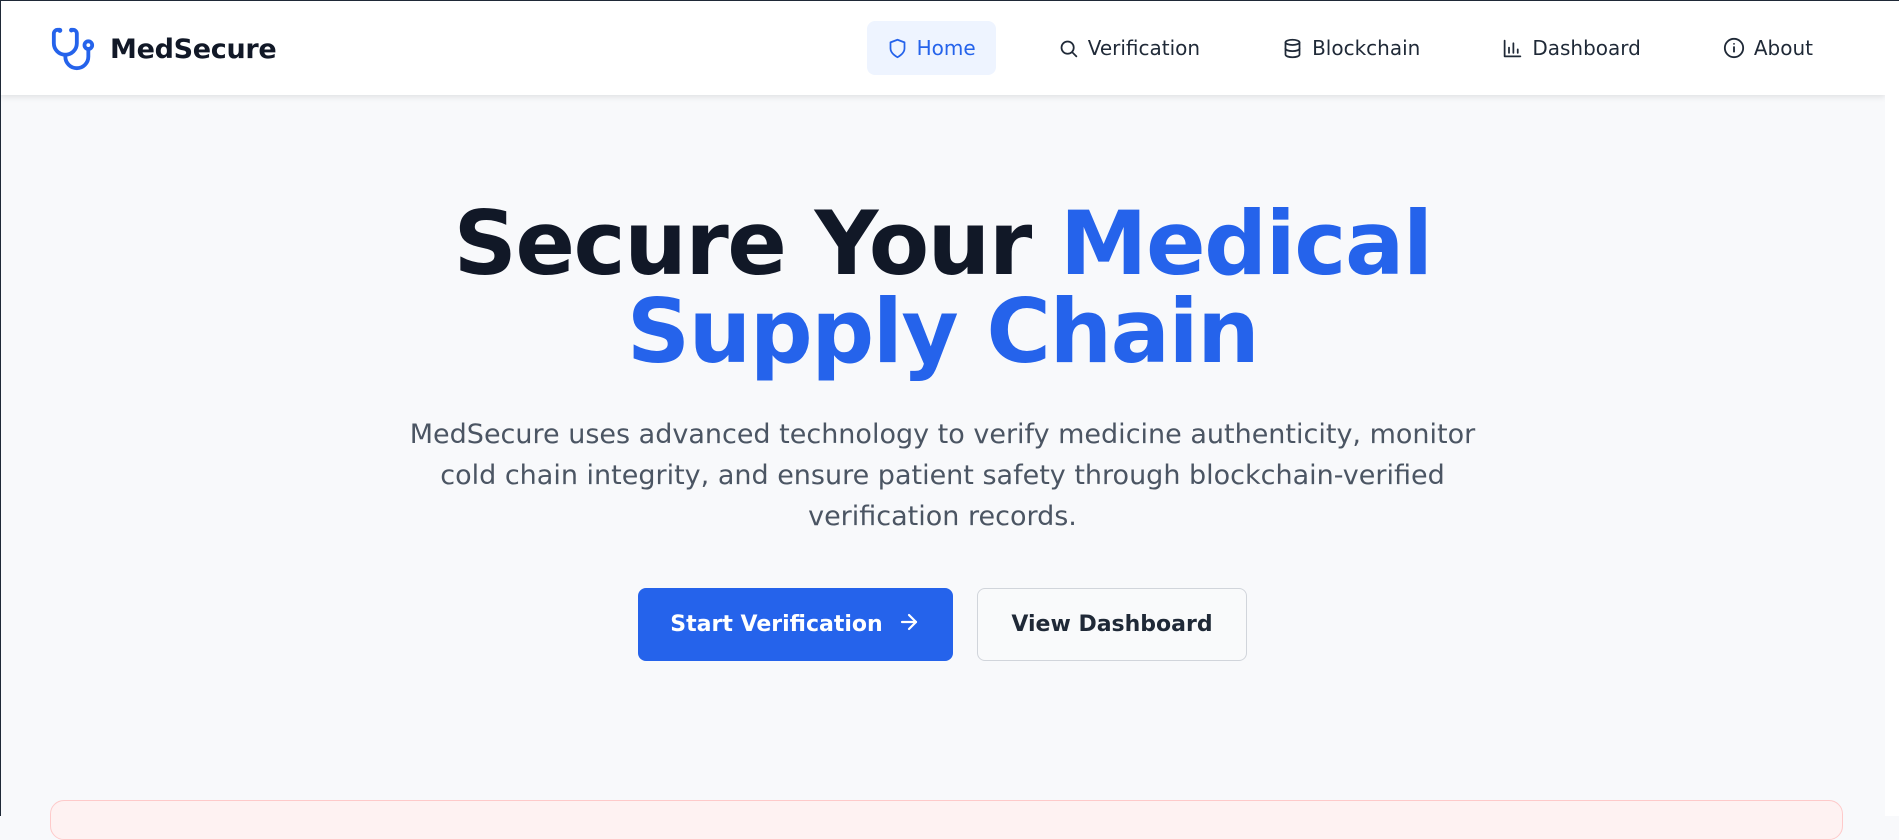 This screenshot has width=1899, height=840. What do you see at coordinates (946, 48) in the screenshot?
I see `nav-item-label: Home` at bounding box center [946, 48].